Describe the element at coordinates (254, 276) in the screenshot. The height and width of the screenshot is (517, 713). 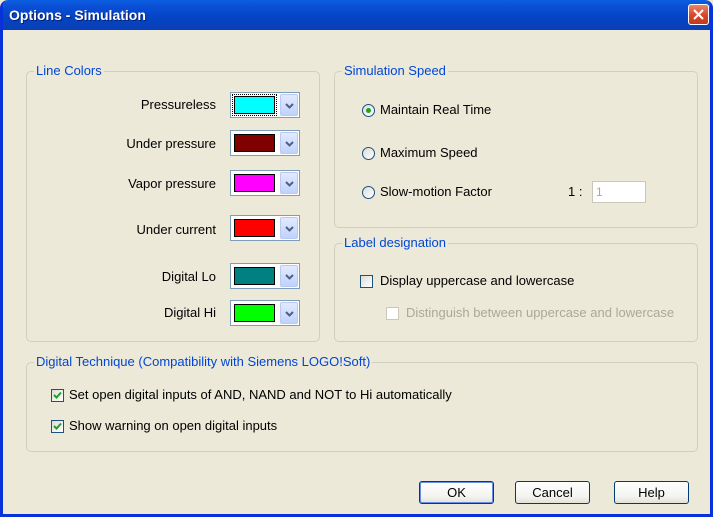
I see `digital-lo-color-swatch` at that location.